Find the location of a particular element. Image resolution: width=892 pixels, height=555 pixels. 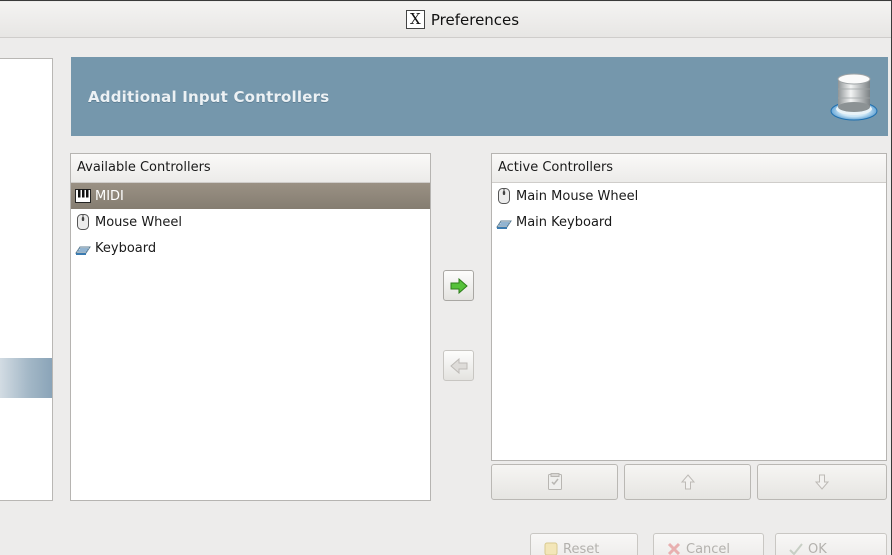

list-item-label: Main Keyboard is located at coordinates (564, 222).